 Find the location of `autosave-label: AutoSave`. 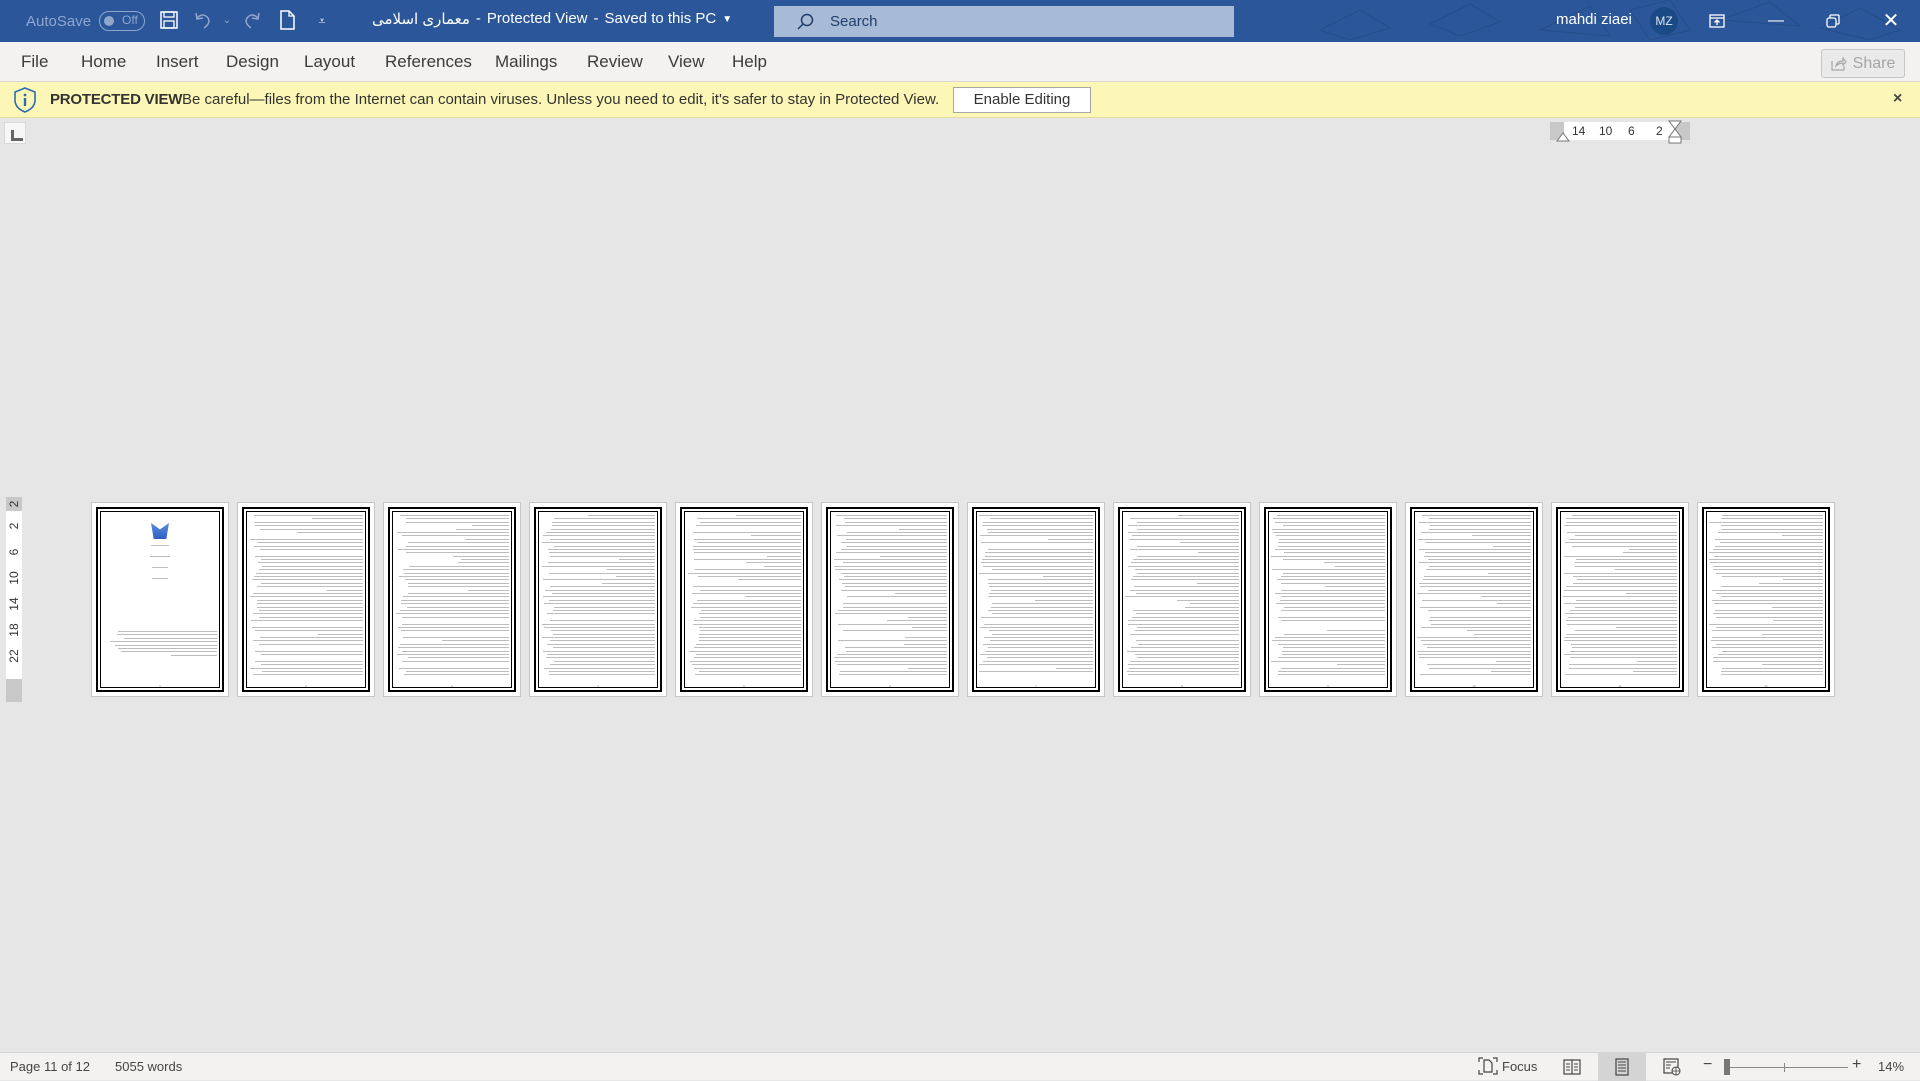

autosave-label: AutoSave is located at coordinates (59, 21).